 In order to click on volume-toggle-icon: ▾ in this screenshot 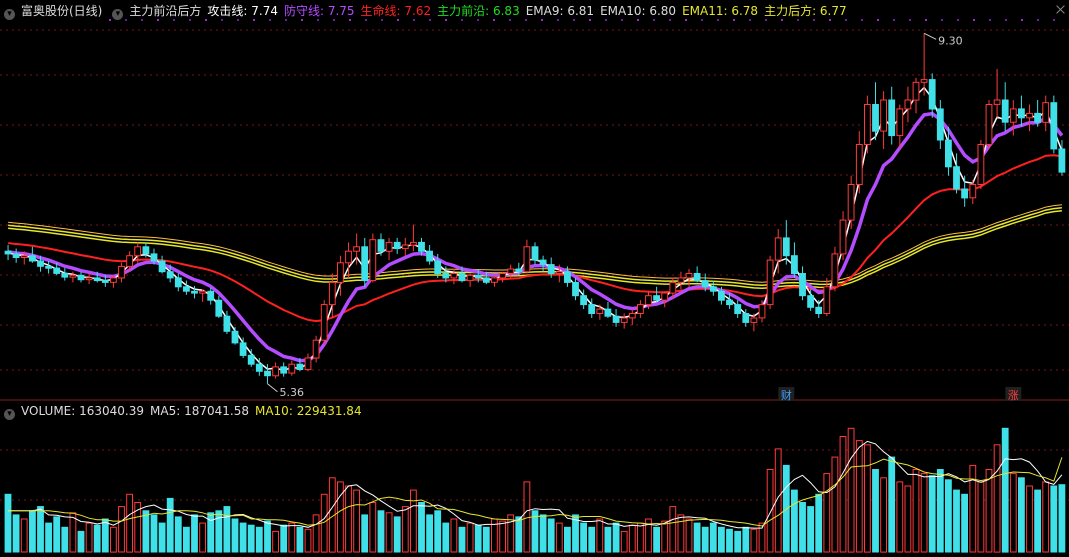, I will do `click(9, 414)`.